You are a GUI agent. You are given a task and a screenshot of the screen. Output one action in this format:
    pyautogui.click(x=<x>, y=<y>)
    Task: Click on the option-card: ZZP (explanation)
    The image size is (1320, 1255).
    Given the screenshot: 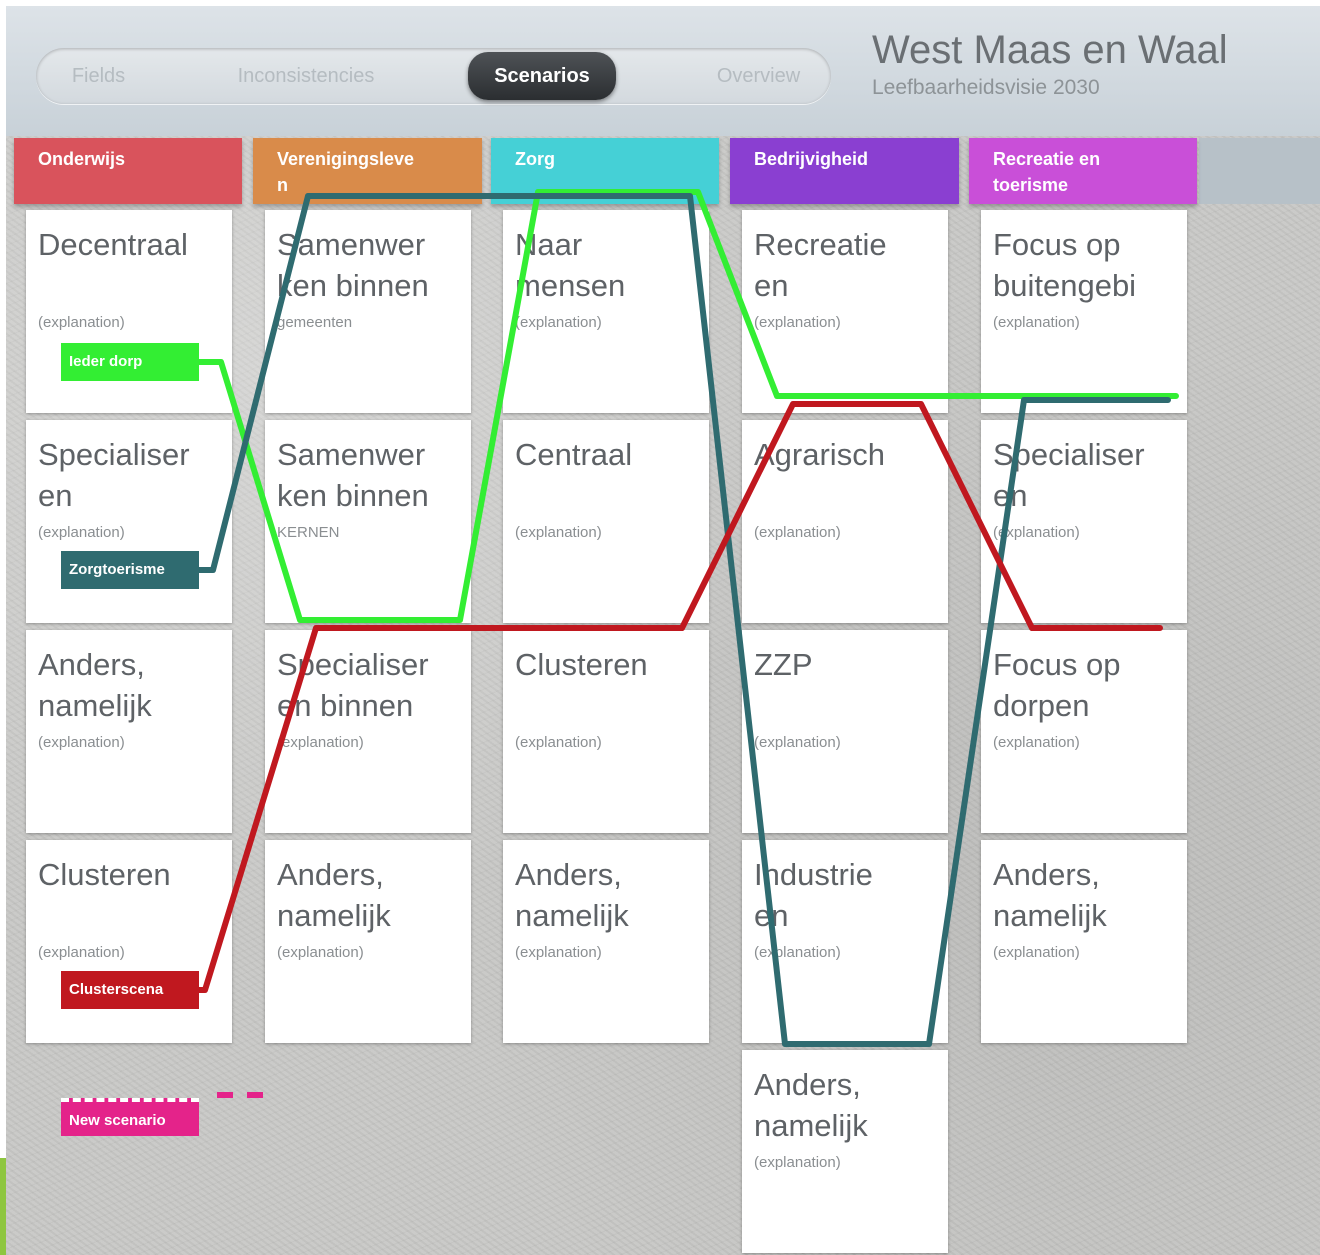 What is the action you would take?
    pyautogui.click(x=845, y=731)
    